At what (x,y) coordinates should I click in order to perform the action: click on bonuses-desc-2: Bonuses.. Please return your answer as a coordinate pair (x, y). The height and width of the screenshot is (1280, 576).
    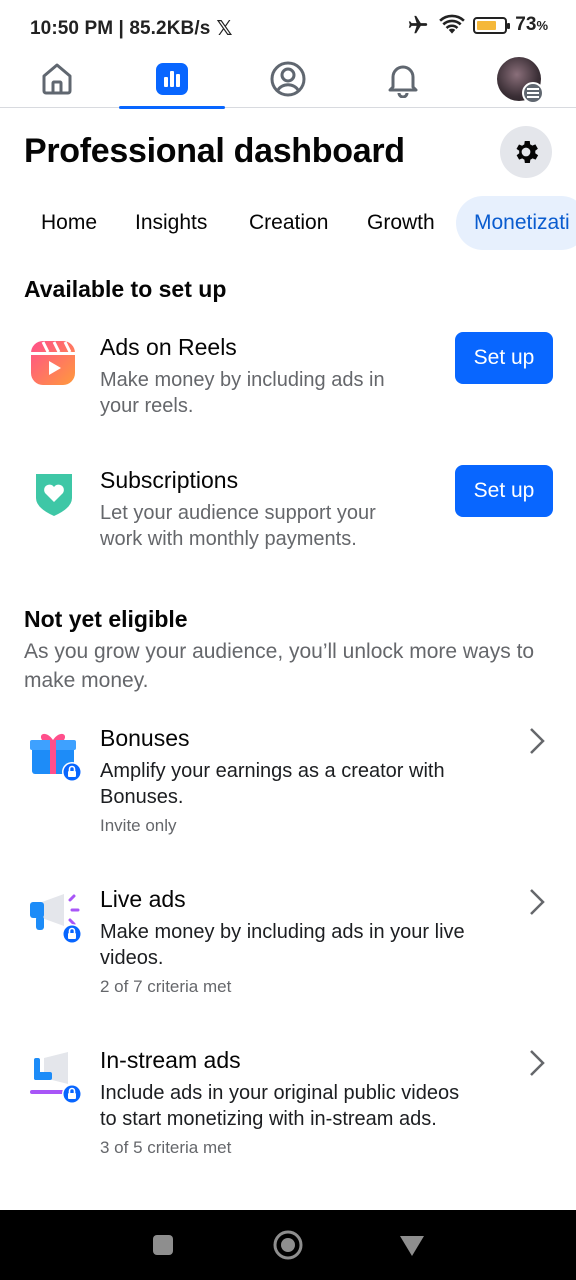
    Looking at the image, I should click on (142, 797).